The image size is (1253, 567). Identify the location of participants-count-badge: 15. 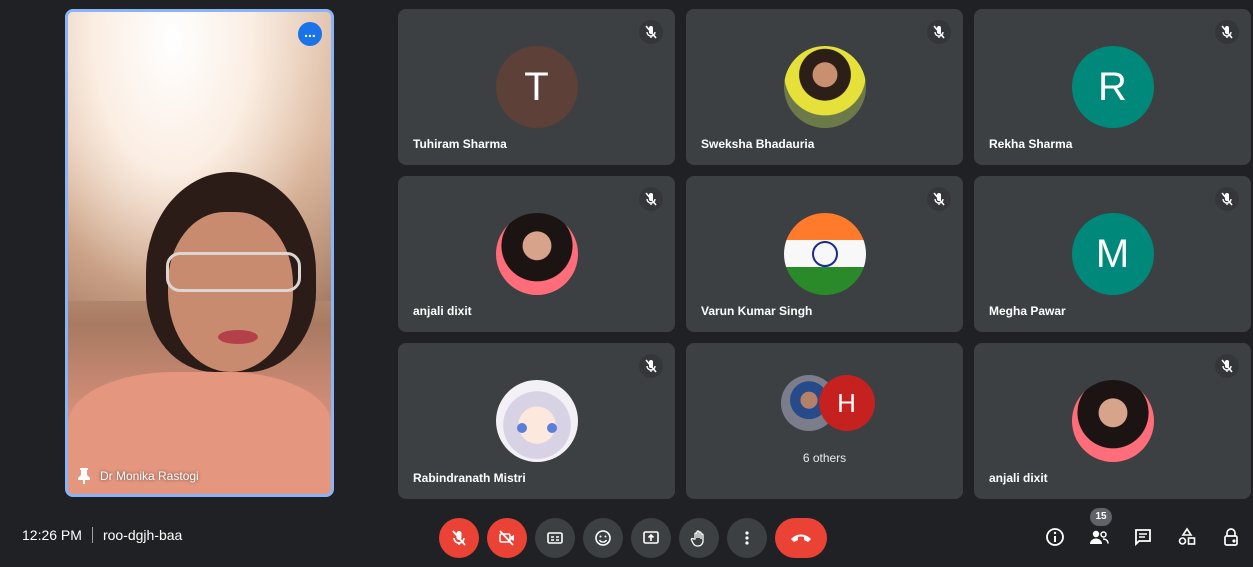
(1101, 517).